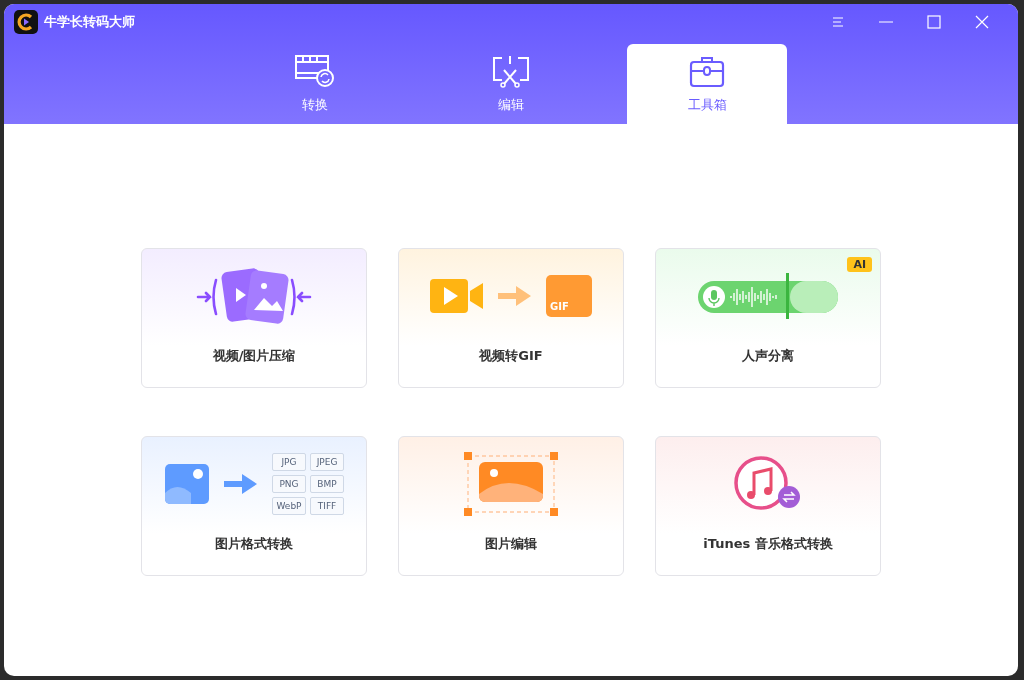  I want to click on image-crop-icon, so click(511, 484).